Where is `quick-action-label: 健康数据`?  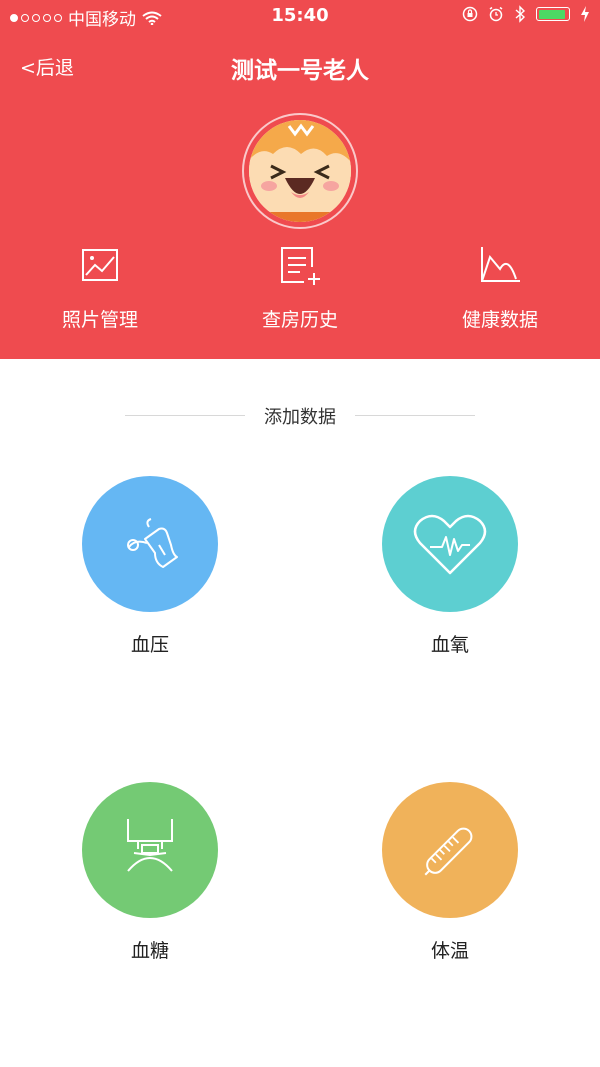 quick-action-label: 健康数据 is located at coordinates (499, 320).